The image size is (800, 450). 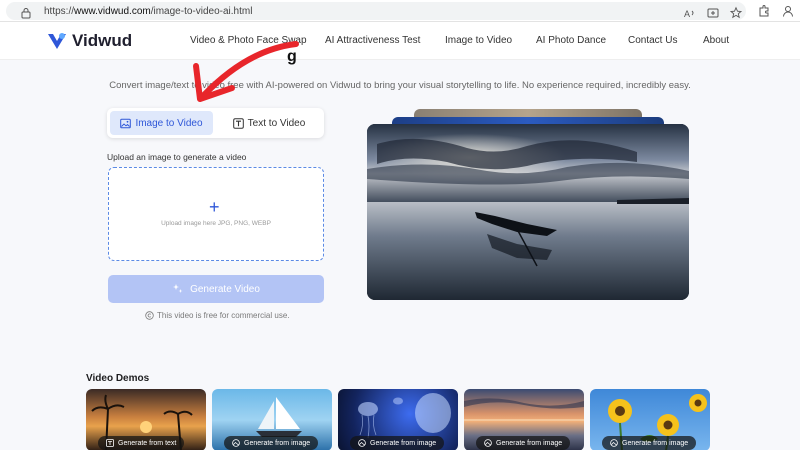 I want to click on generate-video-label: Generate Video, so click(x=225, y=289).